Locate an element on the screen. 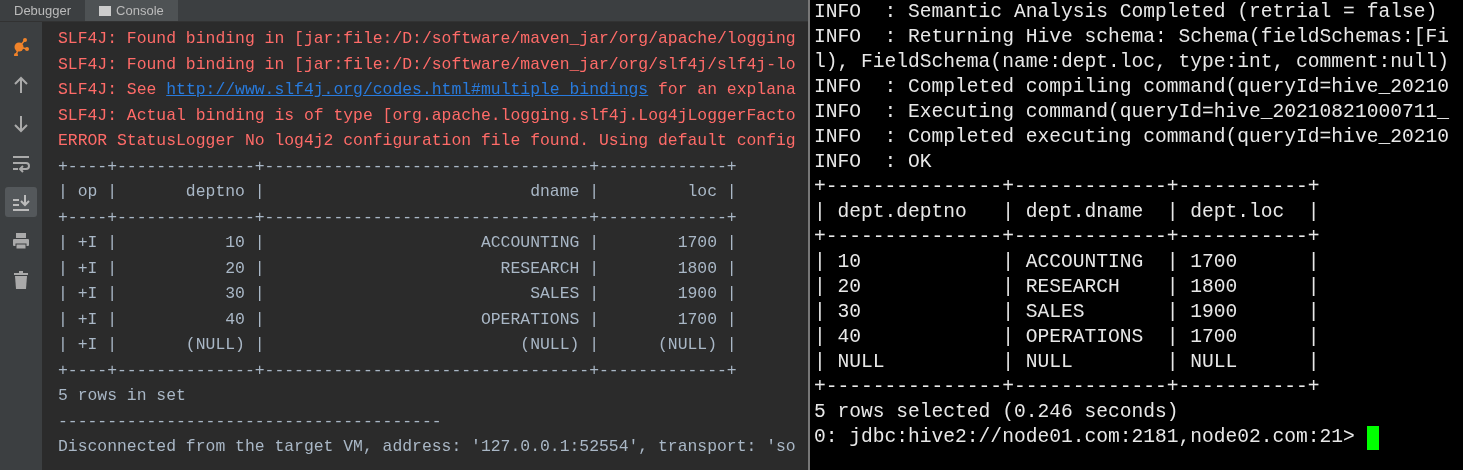  tool-button is located at coordinates (21, 202).